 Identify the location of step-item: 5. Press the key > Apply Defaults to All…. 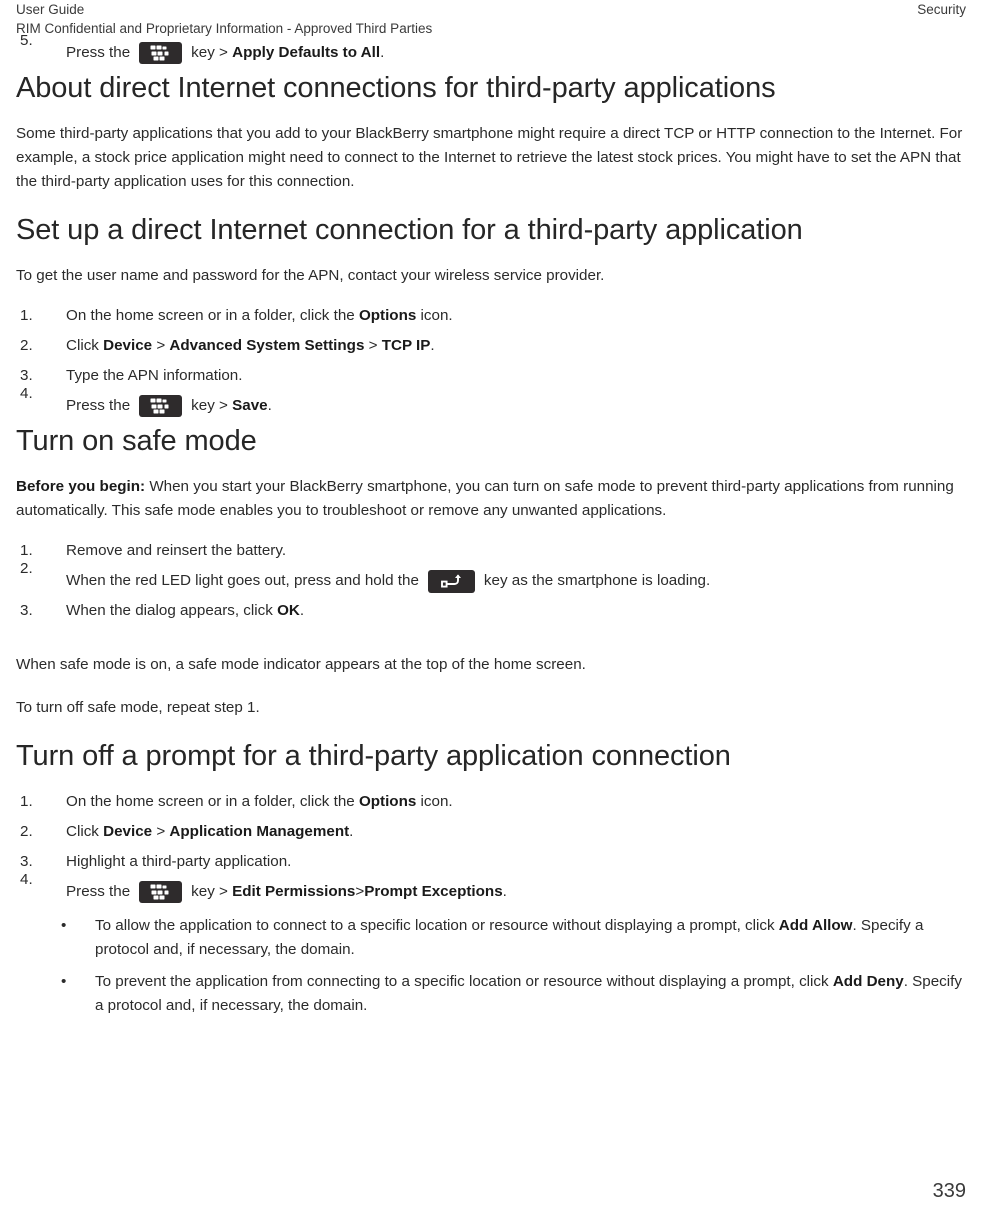
(491, 48).